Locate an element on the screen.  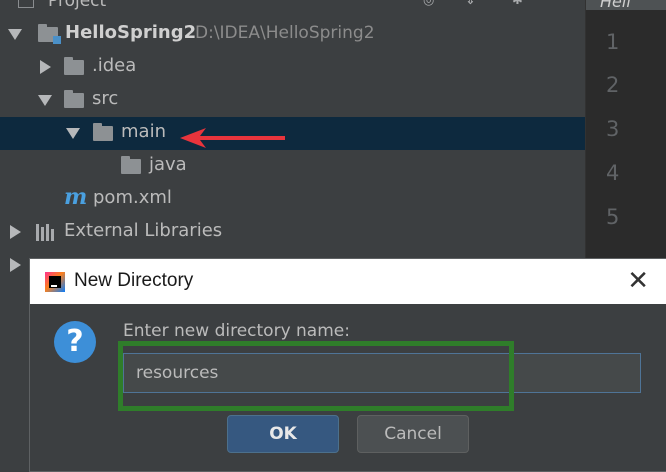
settings-icon: ✱ is located at coordinates (519, 4).